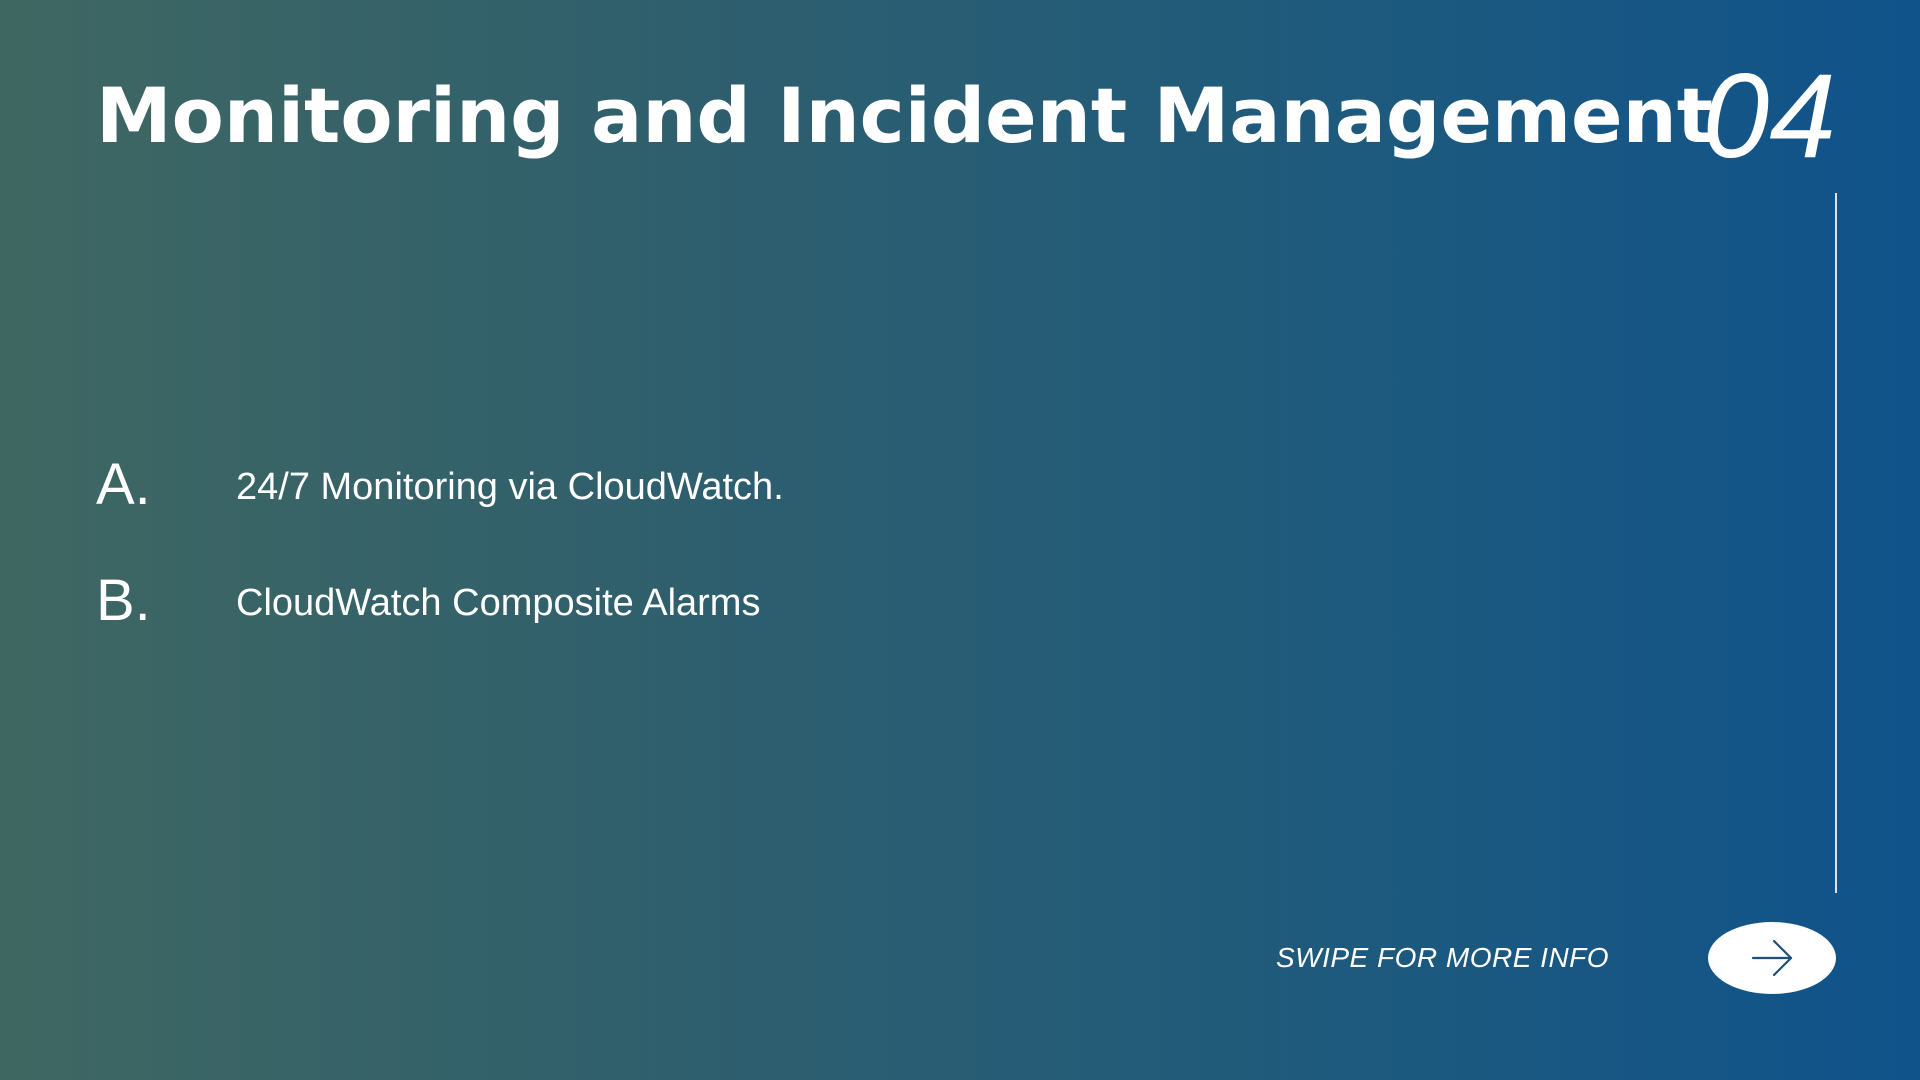  What do you see at coordinates (905, 115) in the screenshot?
I see `slide-title: Monitoring and Incident Management` at bounding box center [905, 115].